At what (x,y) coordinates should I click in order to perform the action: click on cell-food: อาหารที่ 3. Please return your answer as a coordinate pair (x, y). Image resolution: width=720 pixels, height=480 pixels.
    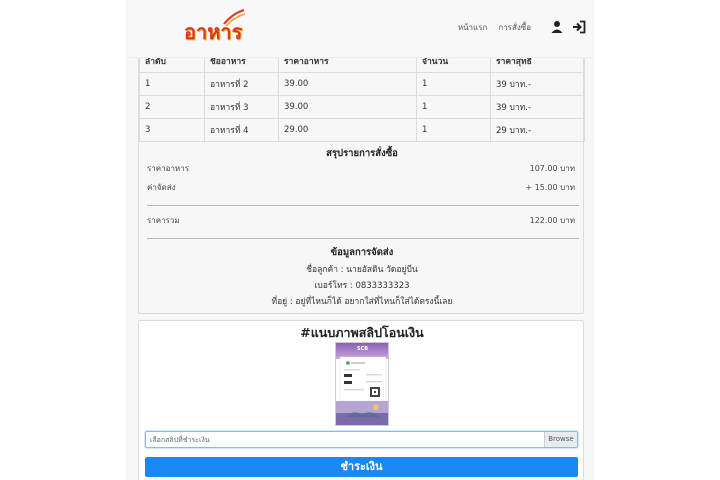
    Looking at the image, I should click on (241, 107).